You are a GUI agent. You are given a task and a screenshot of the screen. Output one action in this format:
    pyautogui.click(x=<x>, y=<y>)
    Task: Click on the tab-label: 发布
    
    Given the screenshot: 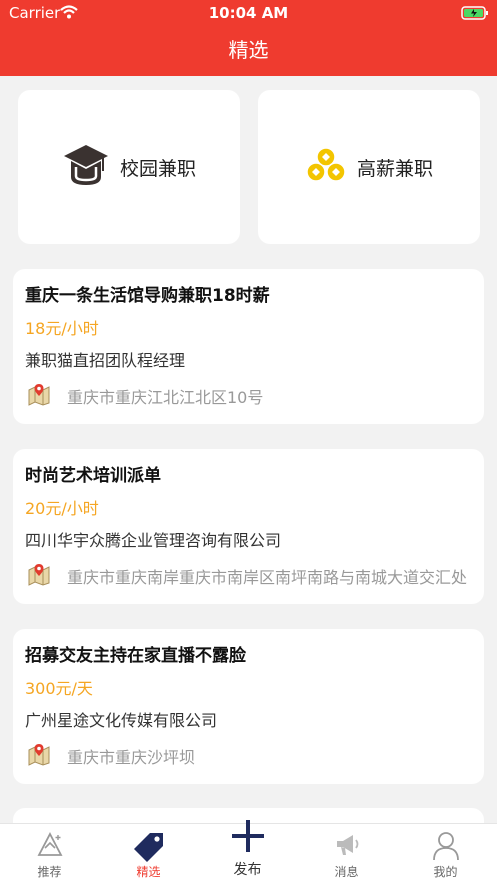 What is the action you would take?
    pyautogui.click(x=247, y=870)
    